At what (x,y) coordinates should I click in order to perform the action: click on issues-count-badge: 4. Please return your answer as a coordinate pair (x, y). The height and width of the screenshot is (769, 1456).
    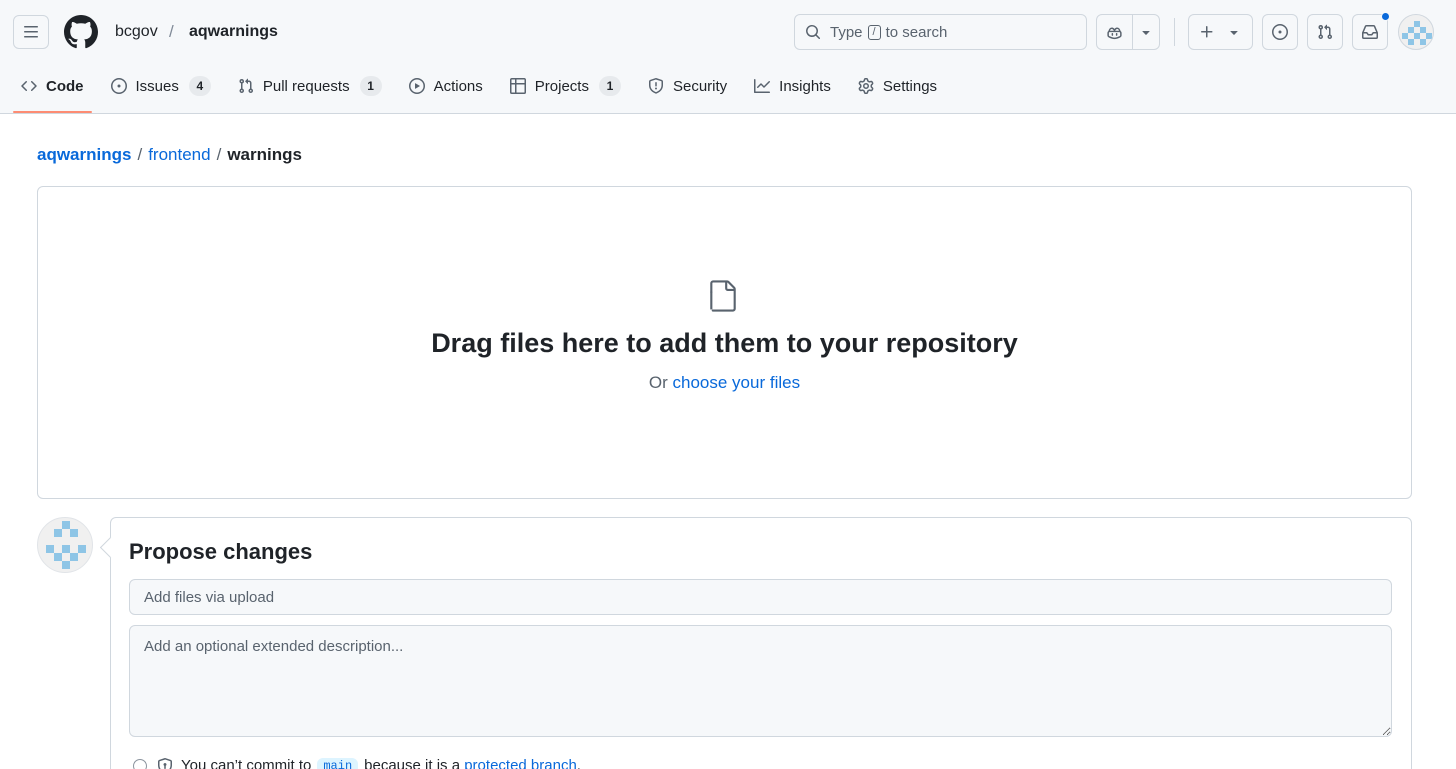
    Looking at the image, I should click on (199, 86).